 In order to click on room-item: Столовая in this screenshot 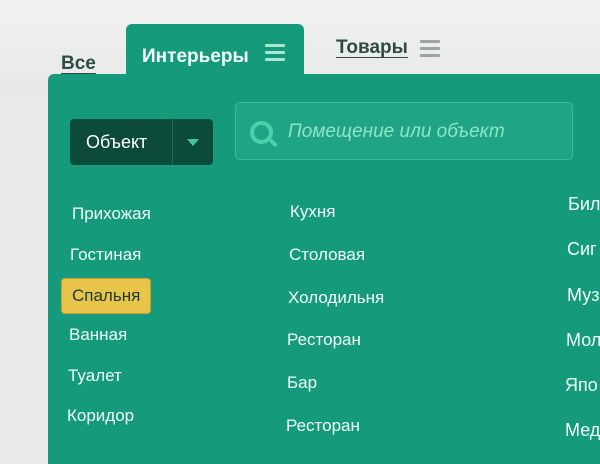, I will do `click(327, 255)`.